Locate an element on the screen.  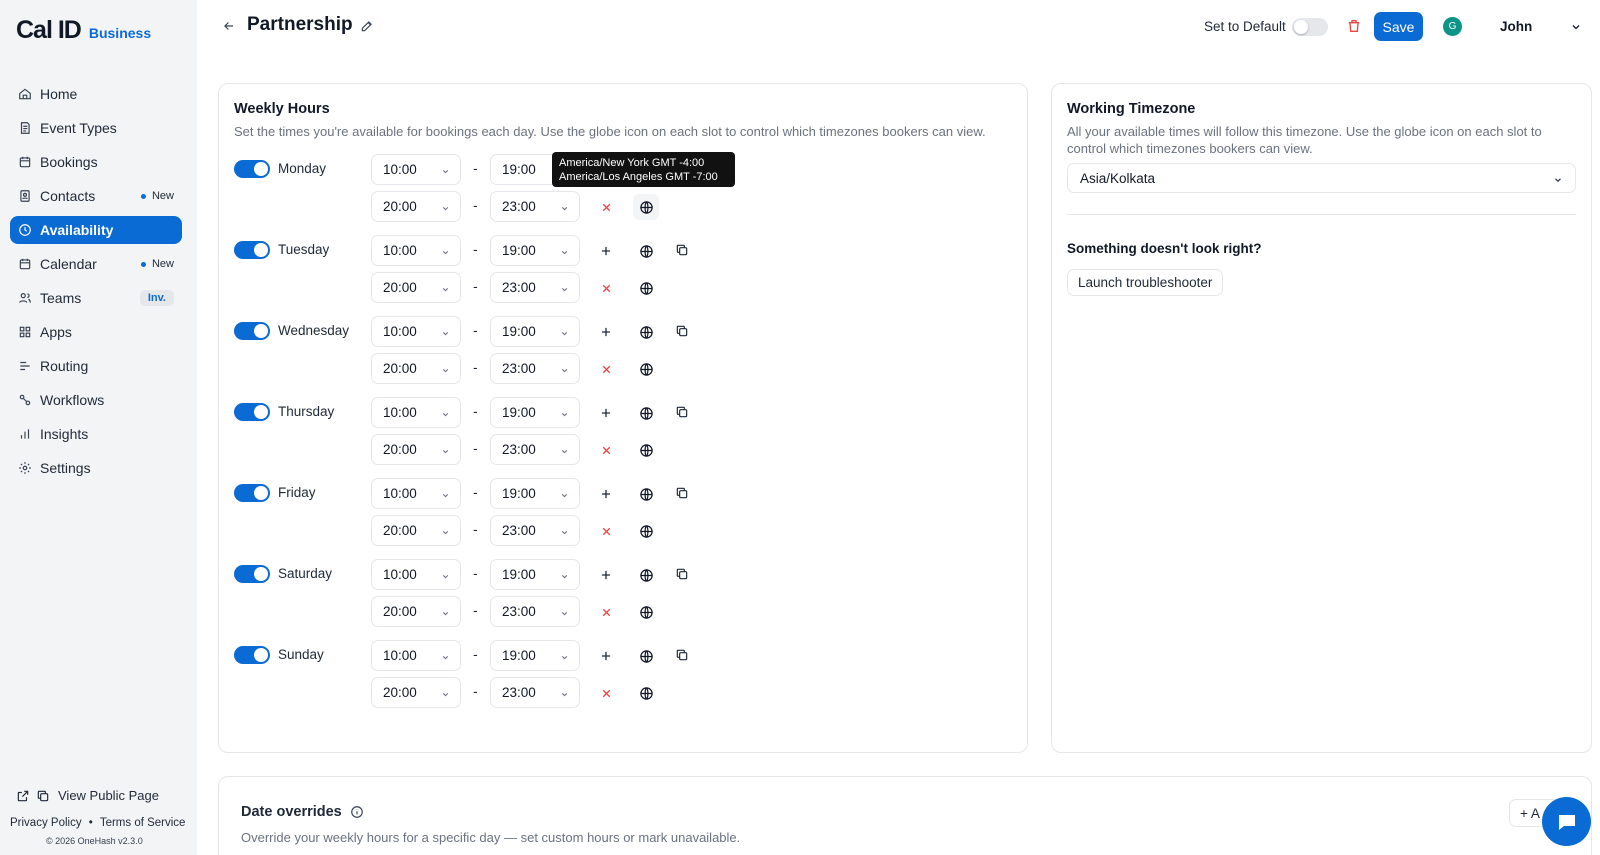
timezone-select: Asia/Kolkata is located at coordinates (1321, 178).